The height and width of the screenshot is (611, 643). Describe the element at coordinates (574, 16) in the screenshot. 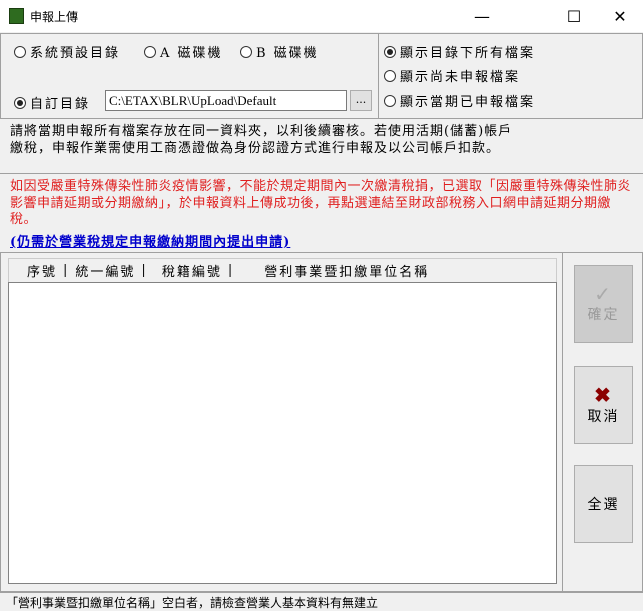

I see `maximize-button: ☐` at that location.